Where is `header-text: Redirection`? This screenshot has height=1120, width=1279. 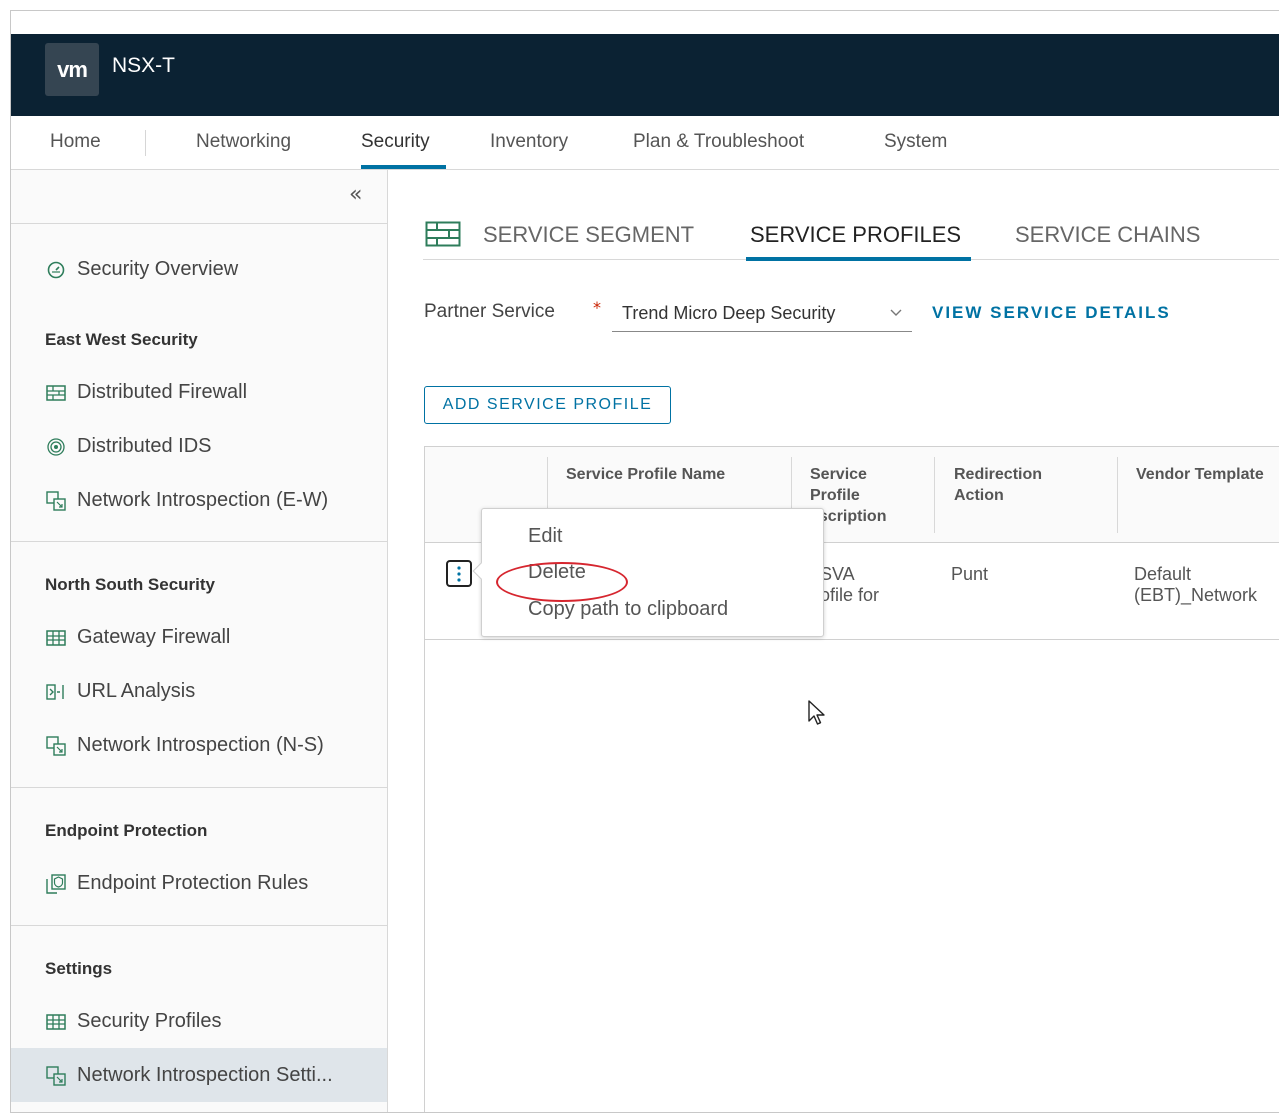
header-text: Redirection is located at coordinates (998, 474).